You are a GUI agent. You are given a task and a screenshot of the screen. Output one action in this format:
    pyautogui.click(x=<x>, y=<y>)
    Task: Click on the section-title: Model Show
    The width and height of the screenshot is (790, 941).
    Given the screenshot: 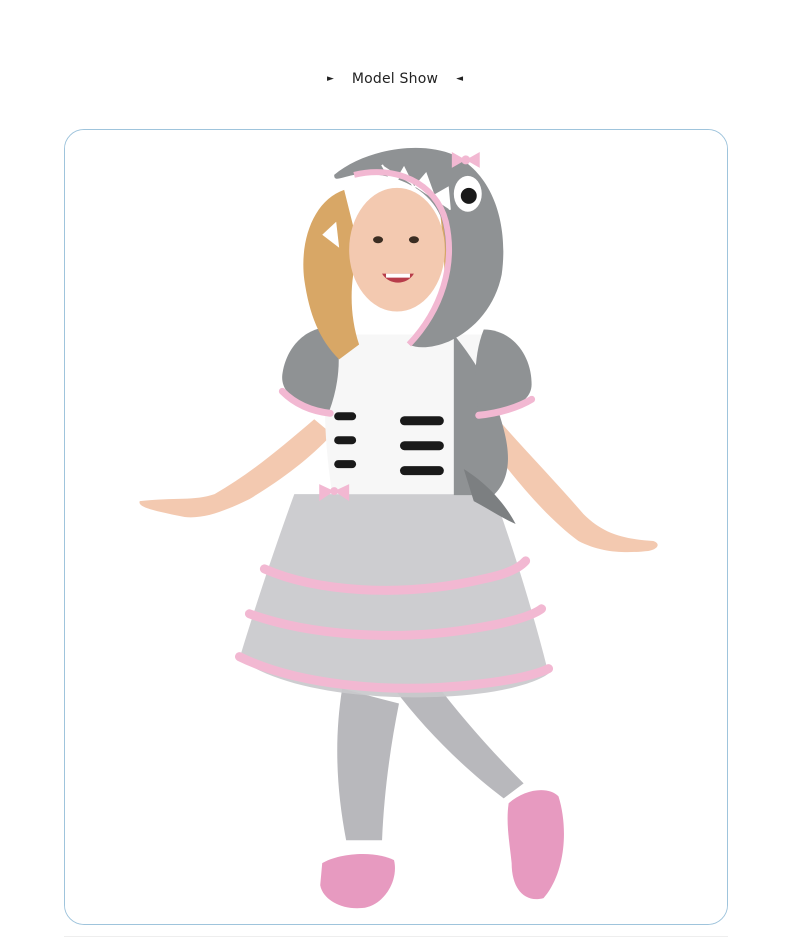 What is the action you would take?
    pyautogui.click(x=395, y=79)
    